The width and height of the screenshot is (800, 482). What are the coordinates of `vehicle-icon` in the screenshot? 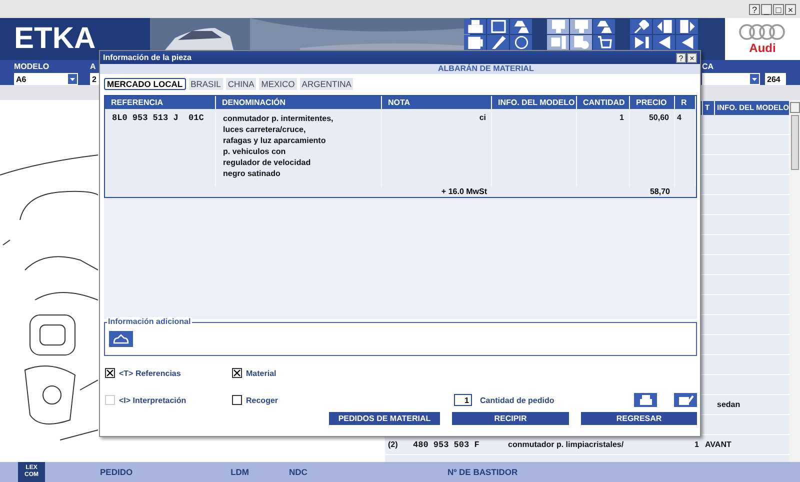 It's located at (121, 339).